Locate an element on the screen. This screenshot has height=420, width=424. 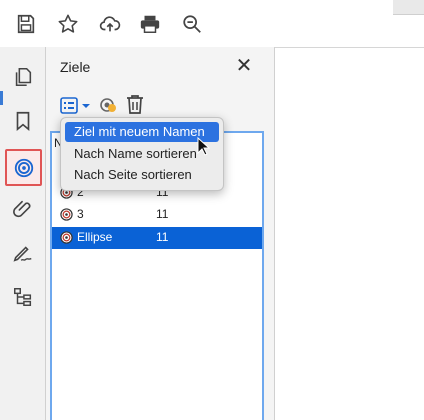
attachments-button is located at coordinates (23, 209).